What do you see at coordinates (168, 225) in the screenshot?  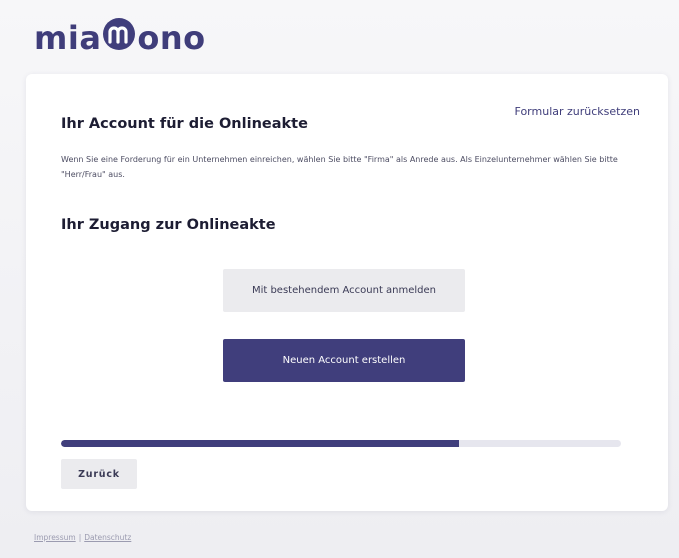 I see `section-title: Ihr Zugang zur Onlineakte` at bounding box center [168, 225].